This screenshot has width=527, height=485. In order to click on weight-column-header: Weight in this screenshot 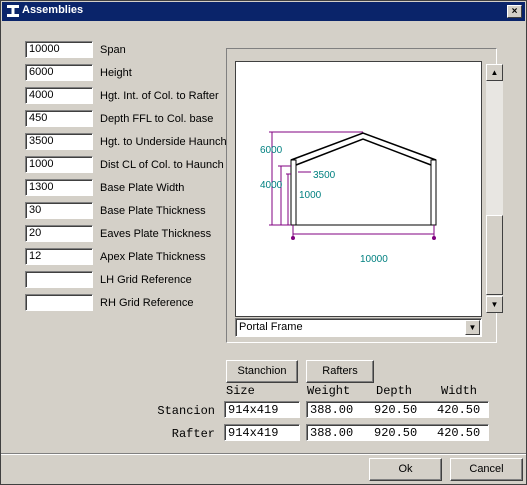, I will do `click(329, 391)`.